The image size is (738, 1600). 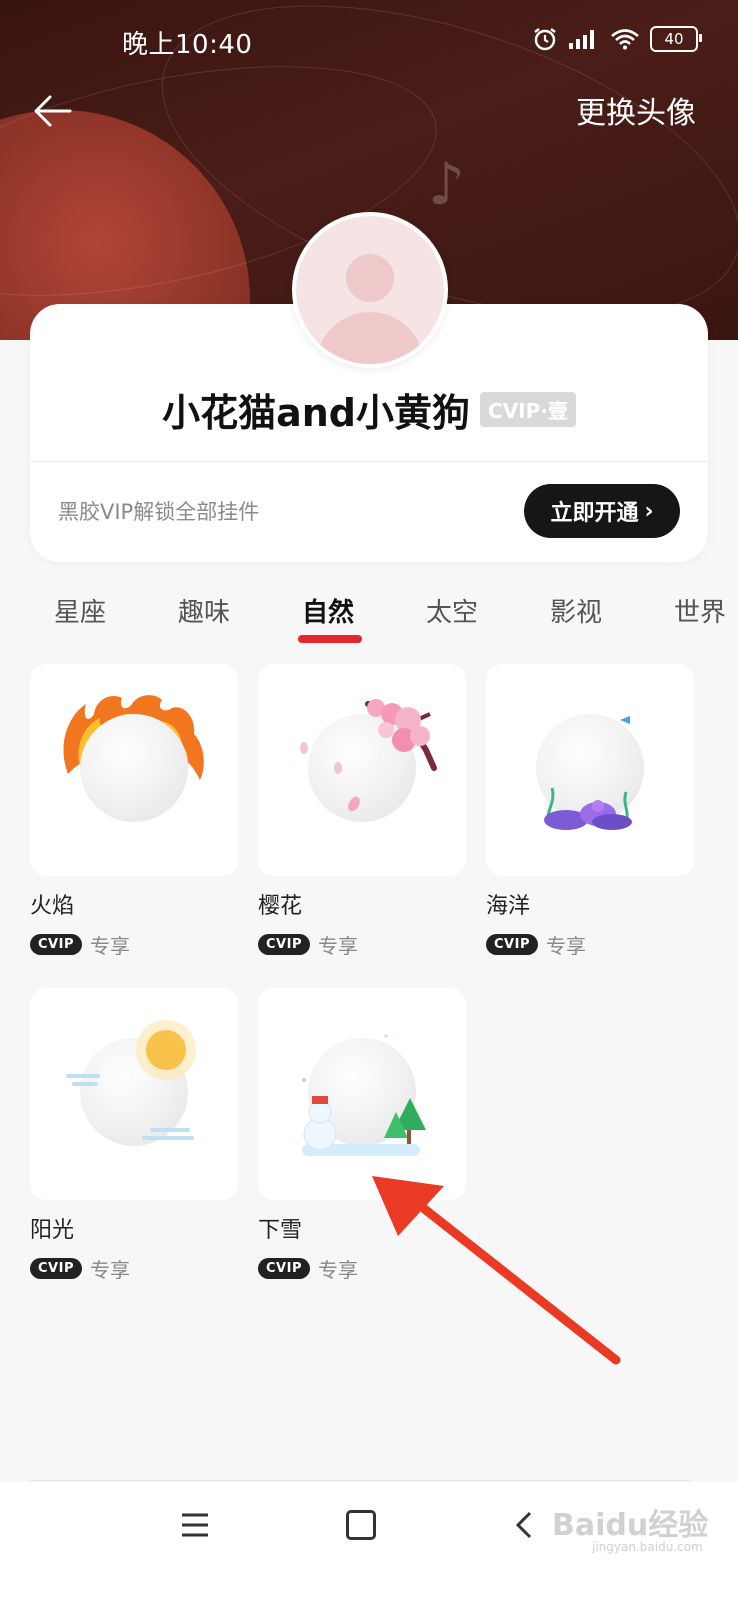 I want to click on pendant-item-sun: 阳光 CVIP 专享, so click(x=134, y=1135).